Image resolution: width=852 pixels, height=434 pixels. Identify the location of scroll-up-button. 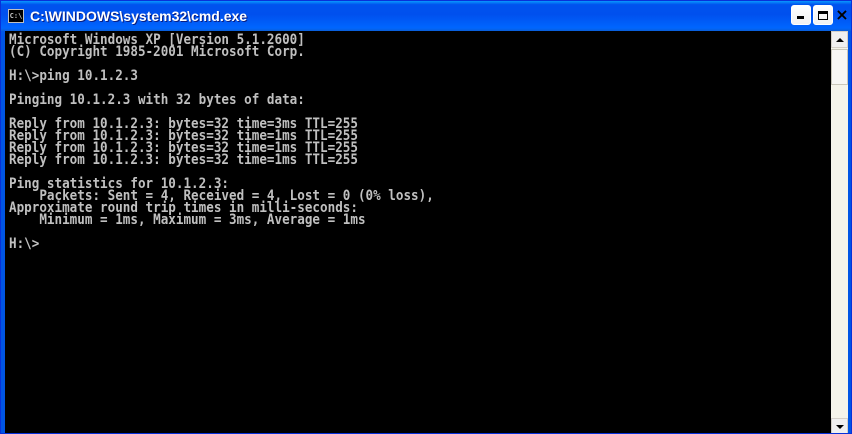
(839, 39).